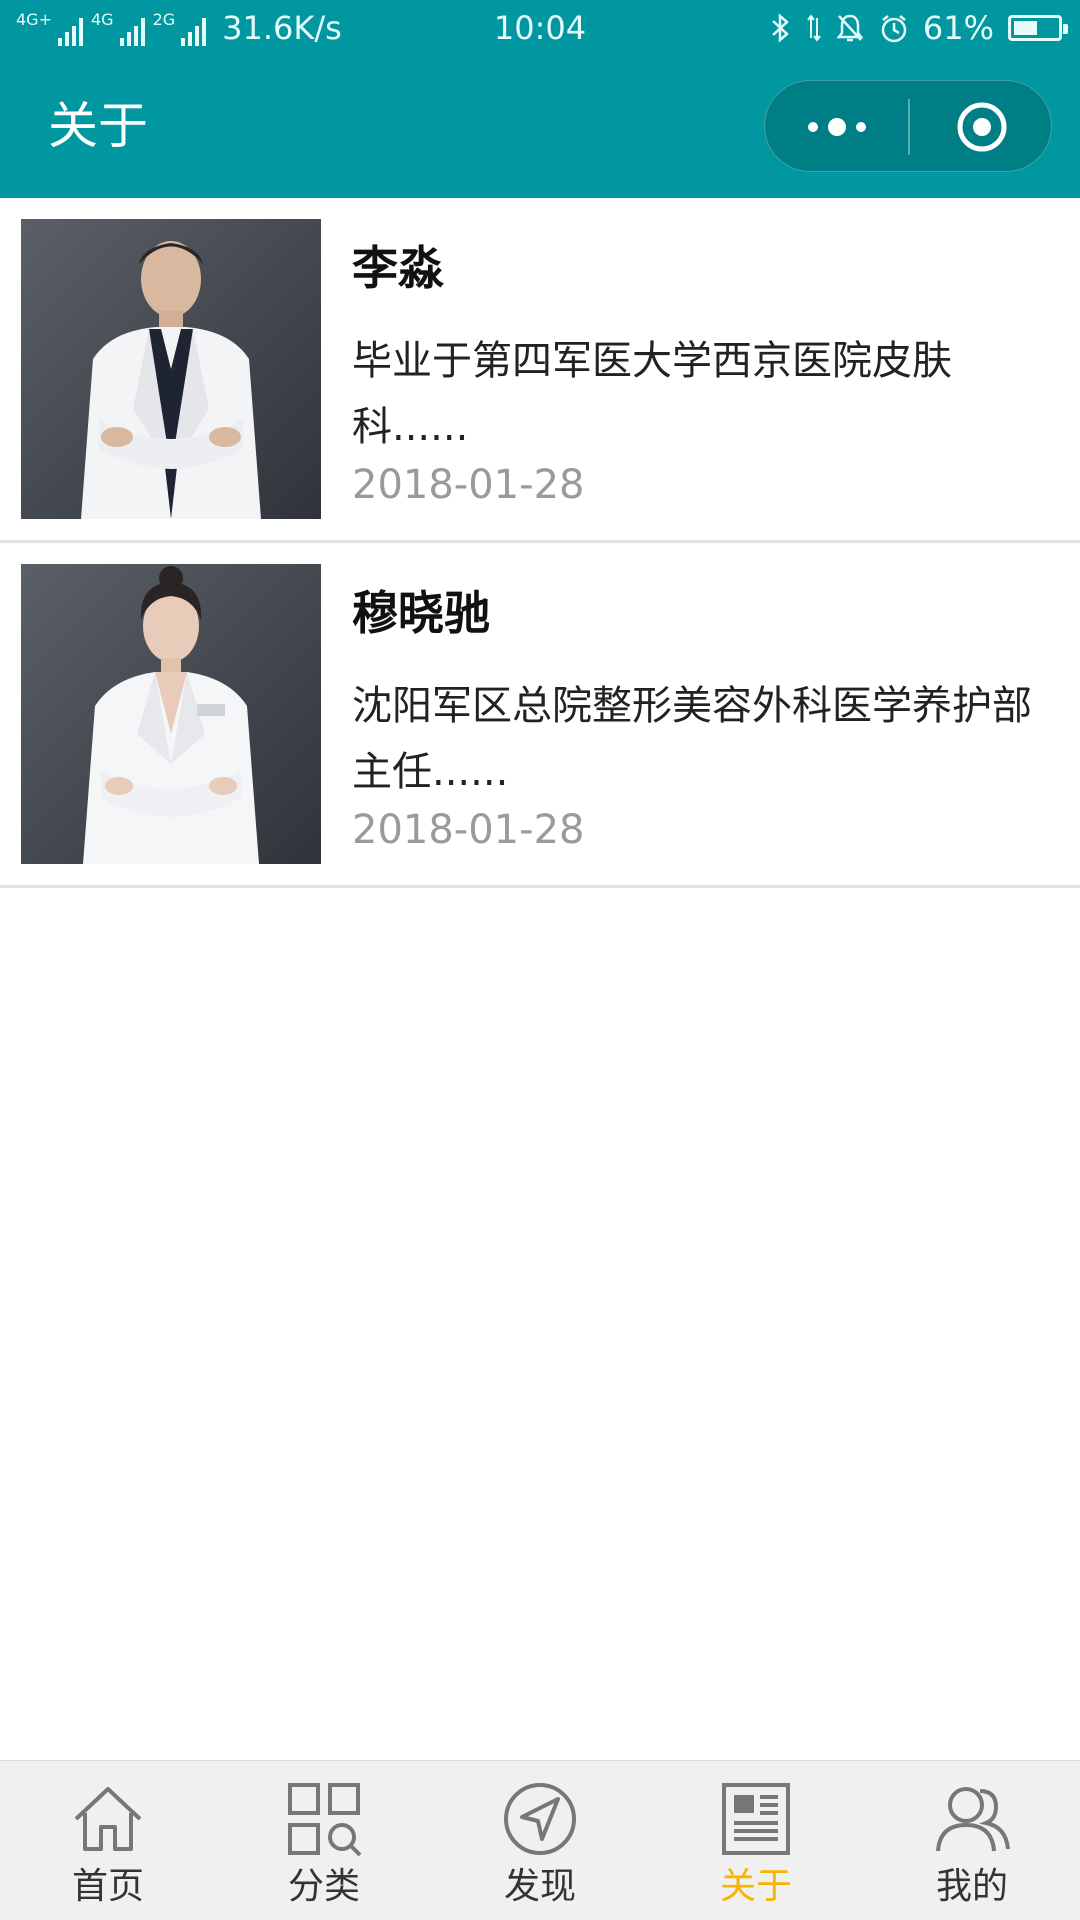  Describe the element at coordinates (836, 127) in the screenshot. I see `more-dots-icon` at that location.